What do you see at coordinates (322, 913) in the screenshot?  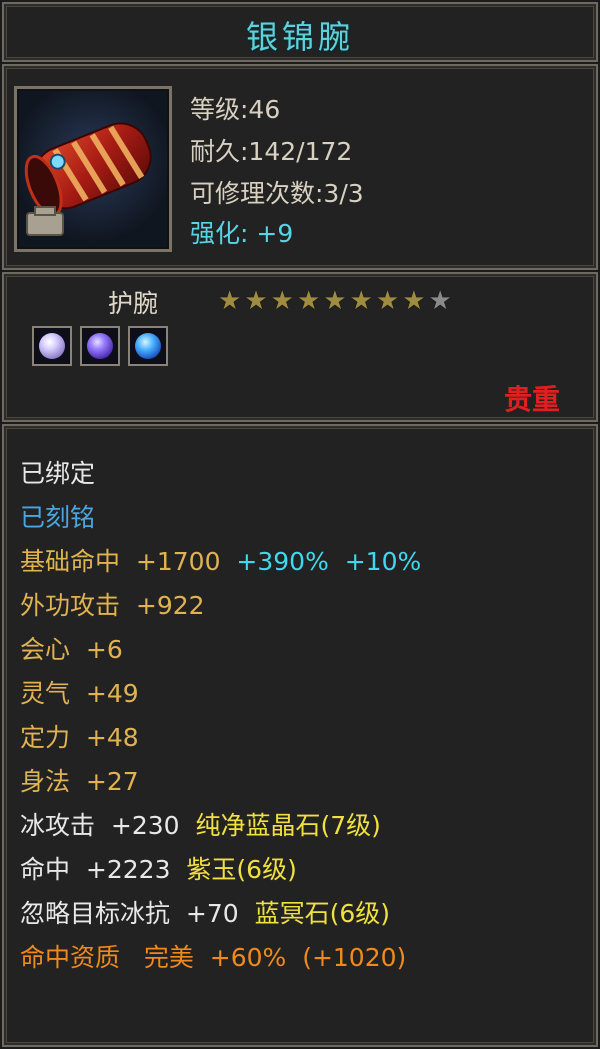 I see `ignore-ice-gem: 蓝冥石(6级)` at bounding box center [322, 913].